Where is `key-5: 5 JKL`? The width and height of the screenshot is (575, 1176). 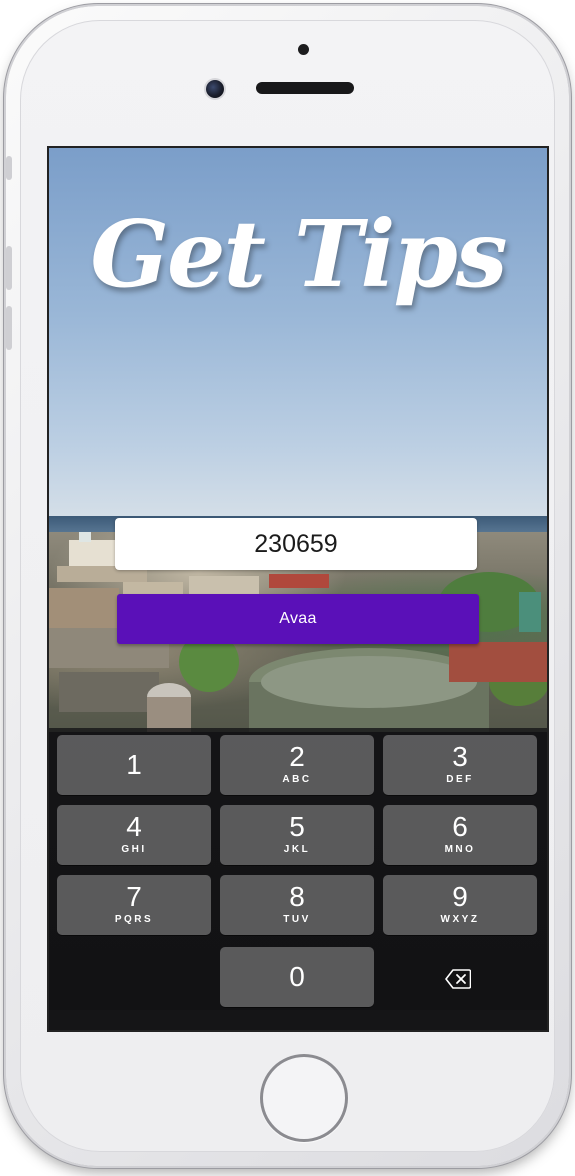 key-5: 5 JKL is located at coordinates (297, 835).